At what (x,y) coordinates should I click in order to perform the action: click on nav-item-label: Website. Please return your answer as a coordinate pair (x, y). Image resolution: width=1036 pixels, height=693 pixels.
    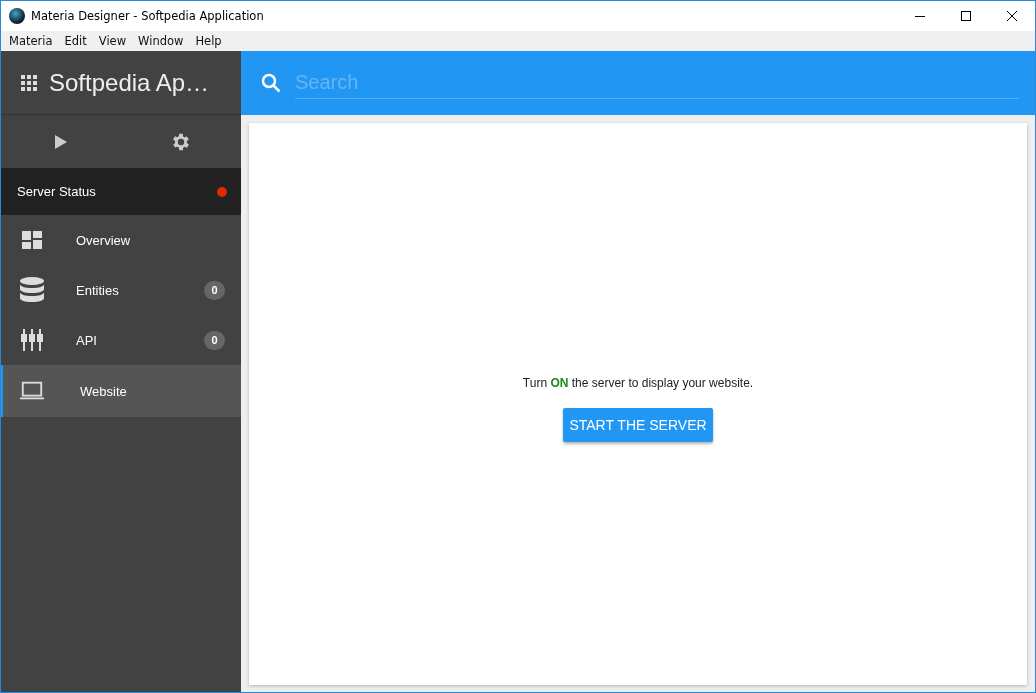
    Looking at the image, I should click on (104, 391).